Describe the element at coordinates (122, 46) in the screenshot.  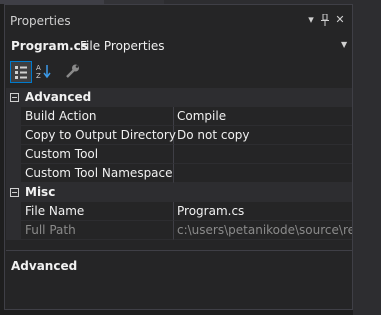
I see `object-type: File Properties` at that location.